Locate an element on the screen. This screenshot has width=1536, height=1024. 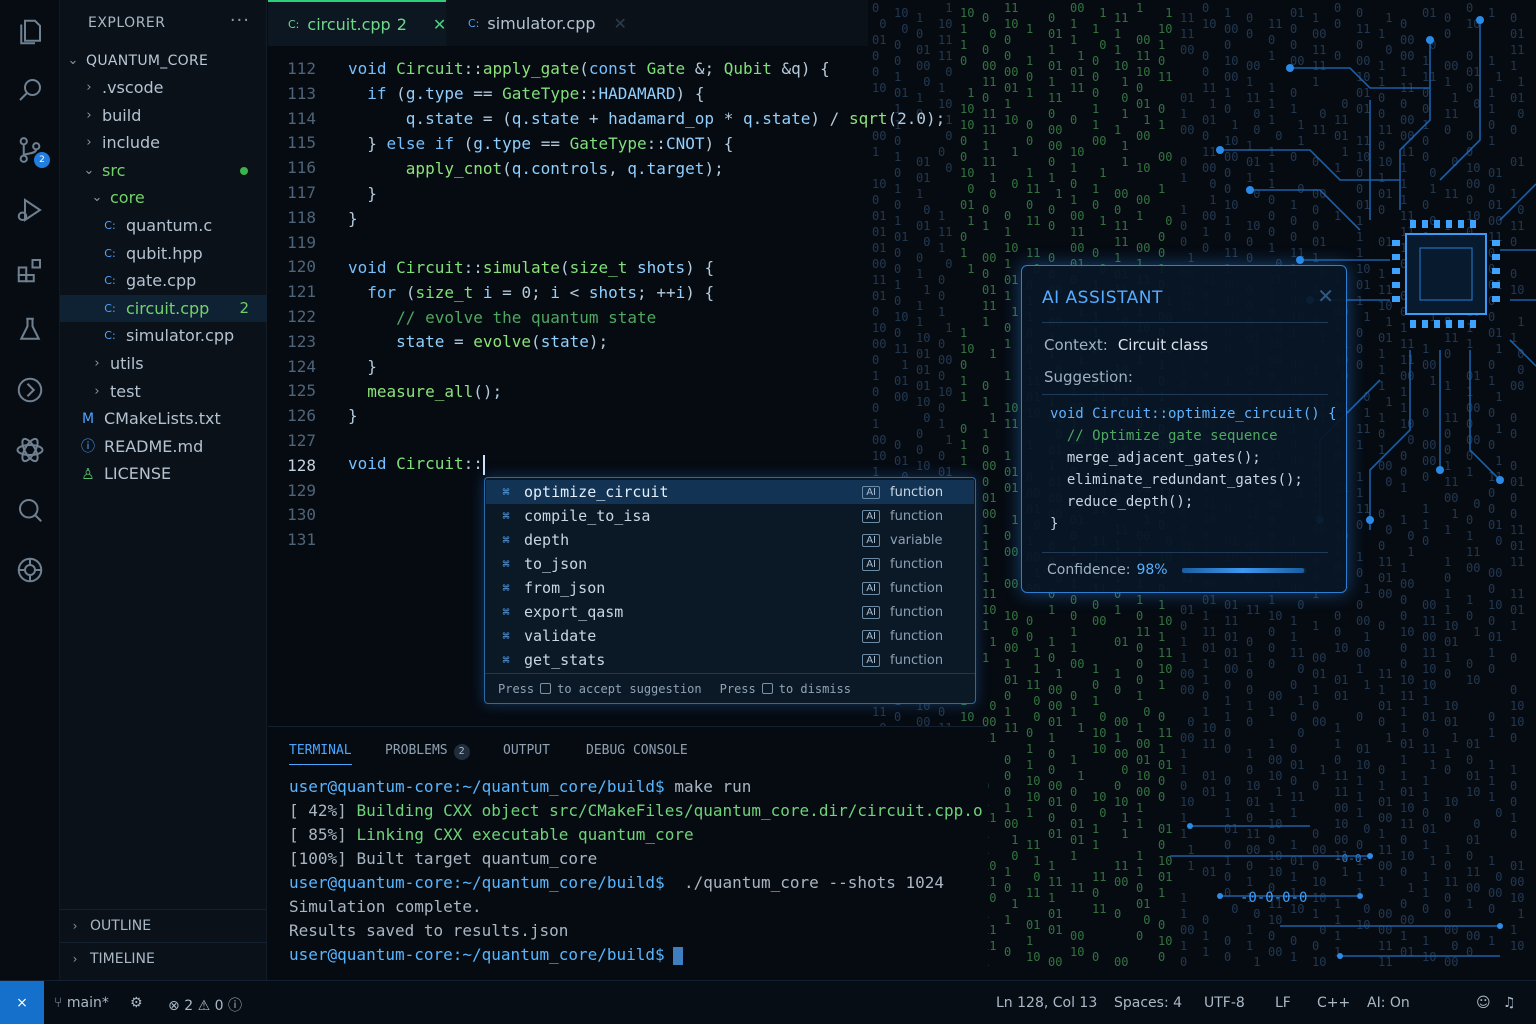
indentation: Spaces: 4 is located at coordinates (1148, 1003).